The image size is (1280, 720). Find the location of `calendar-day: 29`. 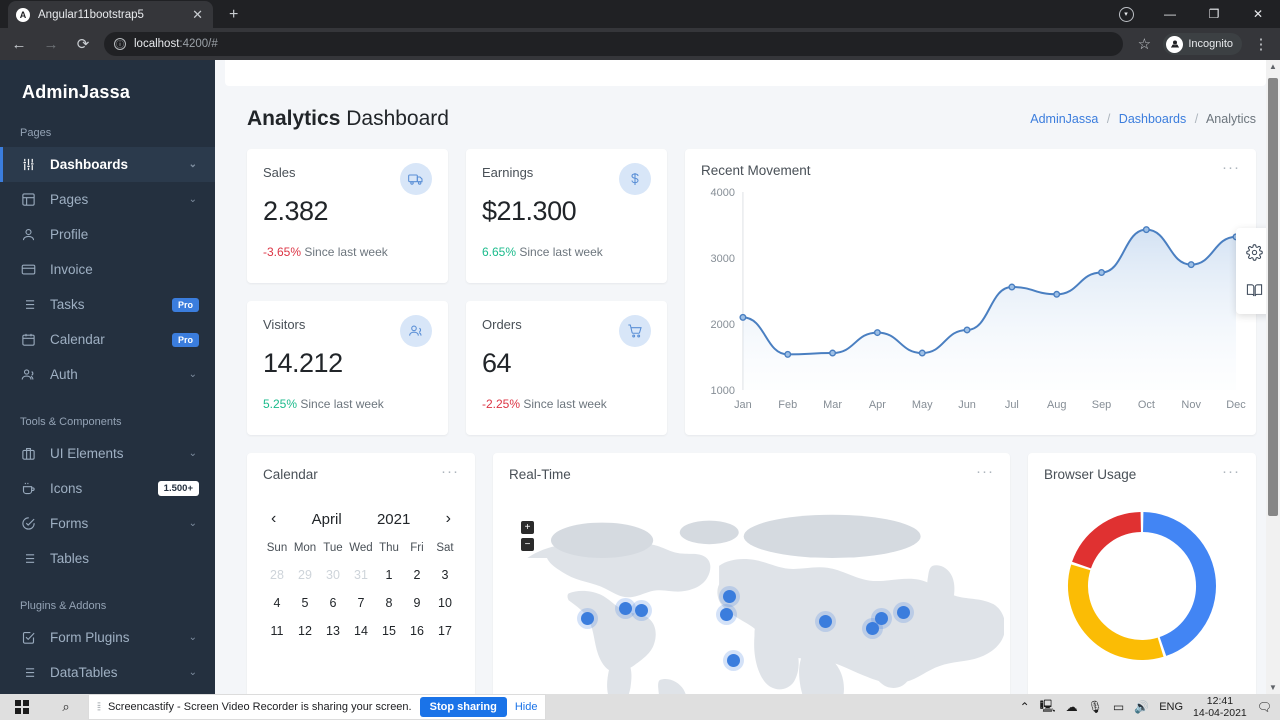

calendar-day: 29 is located at coordinates (305, 575).